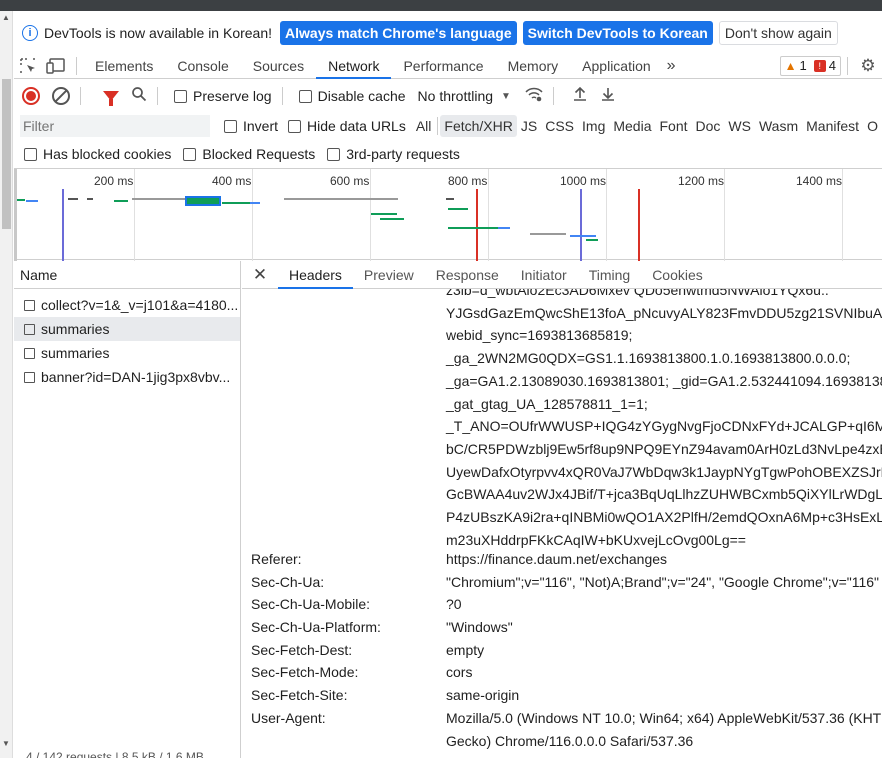 This screenshot has height=758, width=882. I want to click on filter-type-other: O, so click(872, 126).